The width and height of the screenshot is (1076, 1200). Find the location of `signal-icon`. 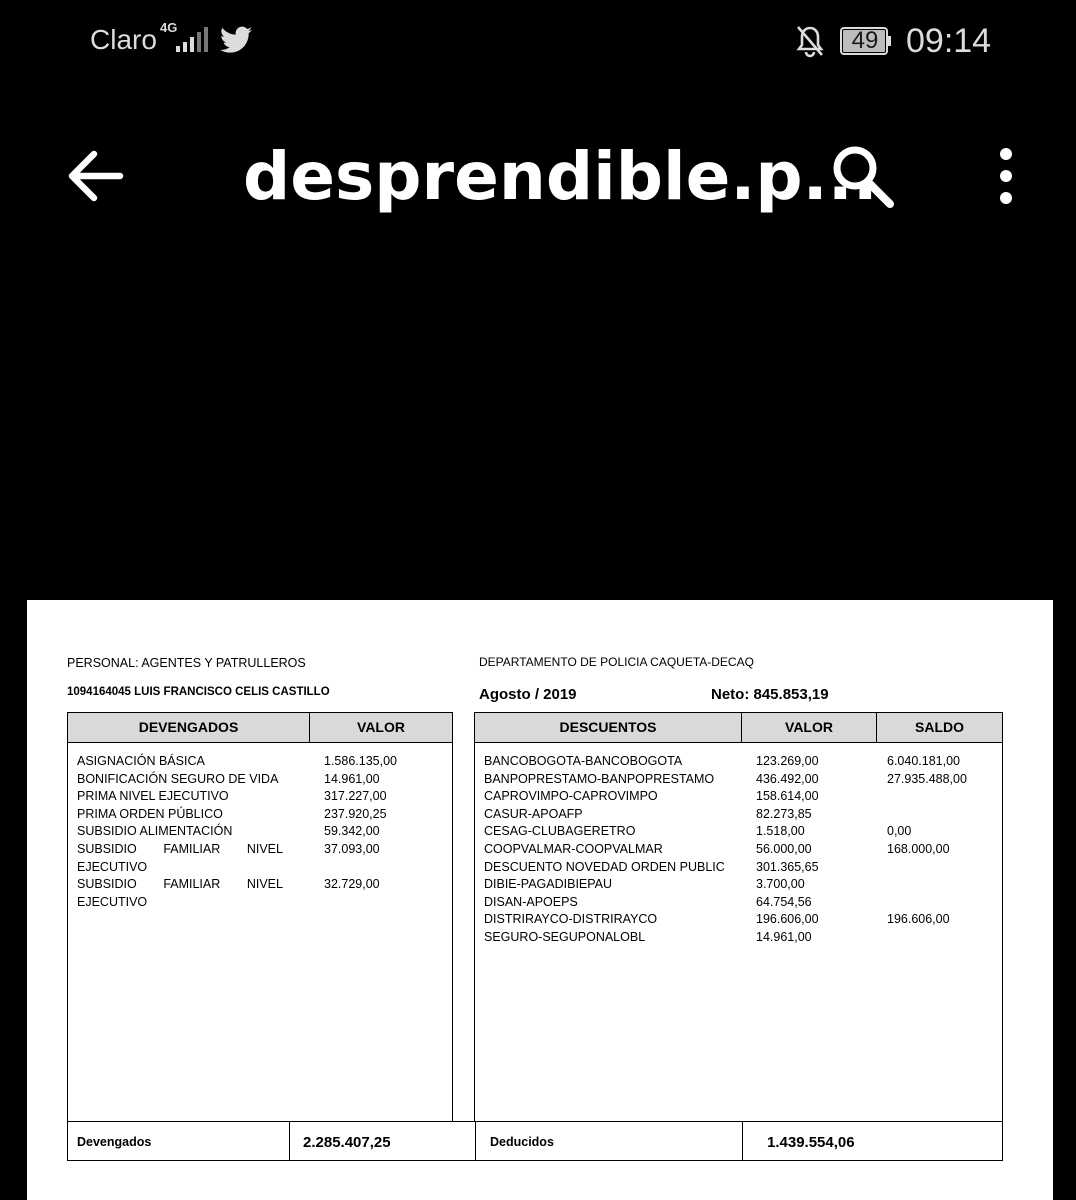

signal-icon is located at coordinates (192, 39).